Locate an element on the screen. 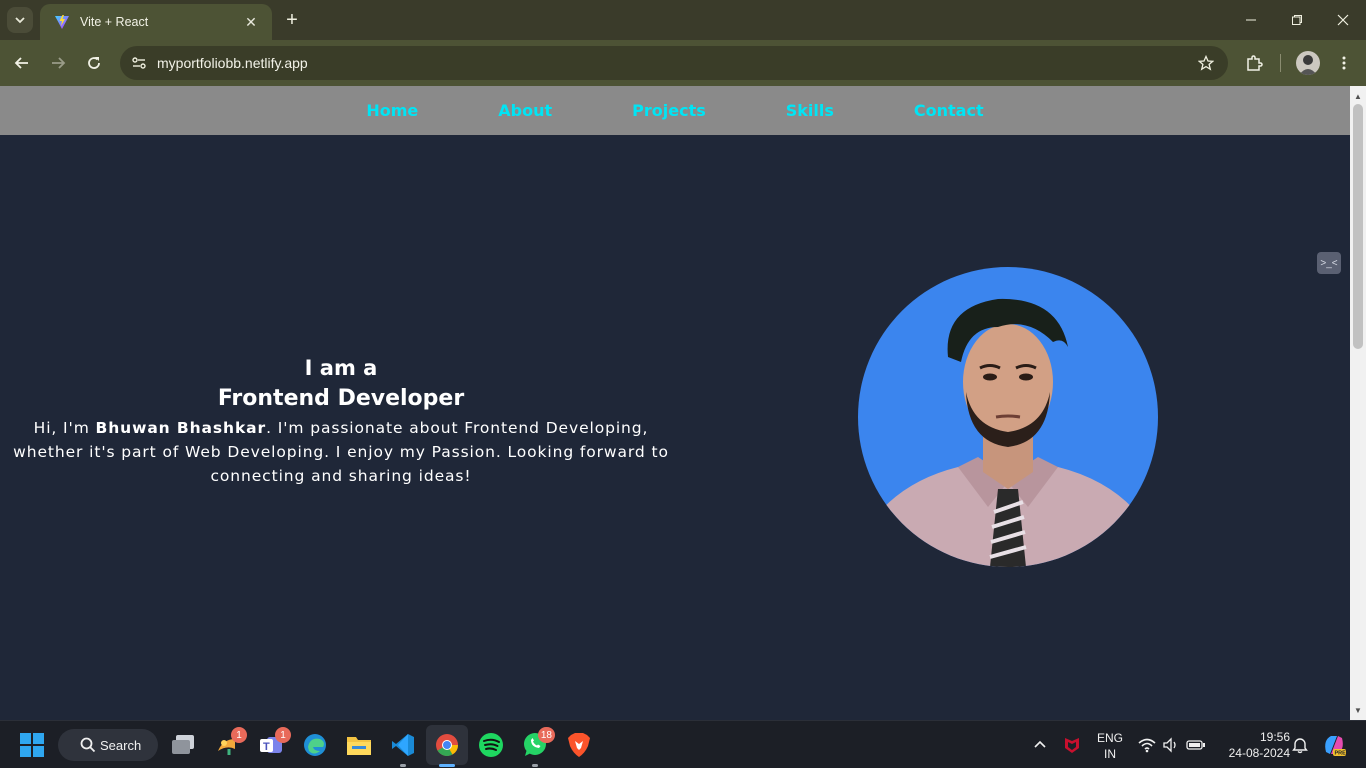 The height and width of the screenshot is (768, 1366). nav-contact: Contact is located at coordinates (949, 110).